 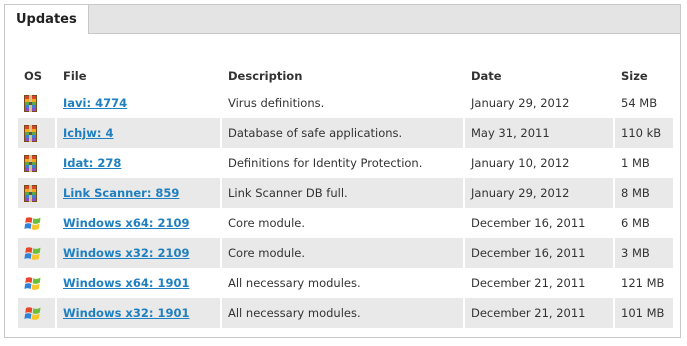 What do you see at coordinates (342, 19) in the screenshot?
I see `tab-bar: Updates` at bounding box center [342, 19].